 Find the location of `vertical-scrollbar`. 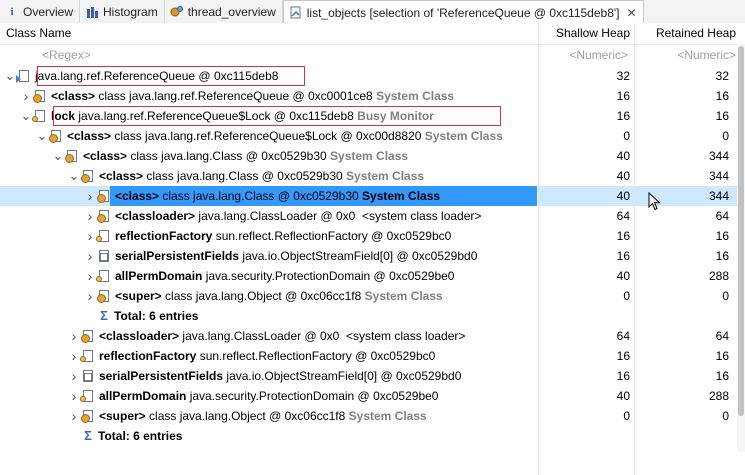

vertical-scrollbar is located at coordinates (741, 248).